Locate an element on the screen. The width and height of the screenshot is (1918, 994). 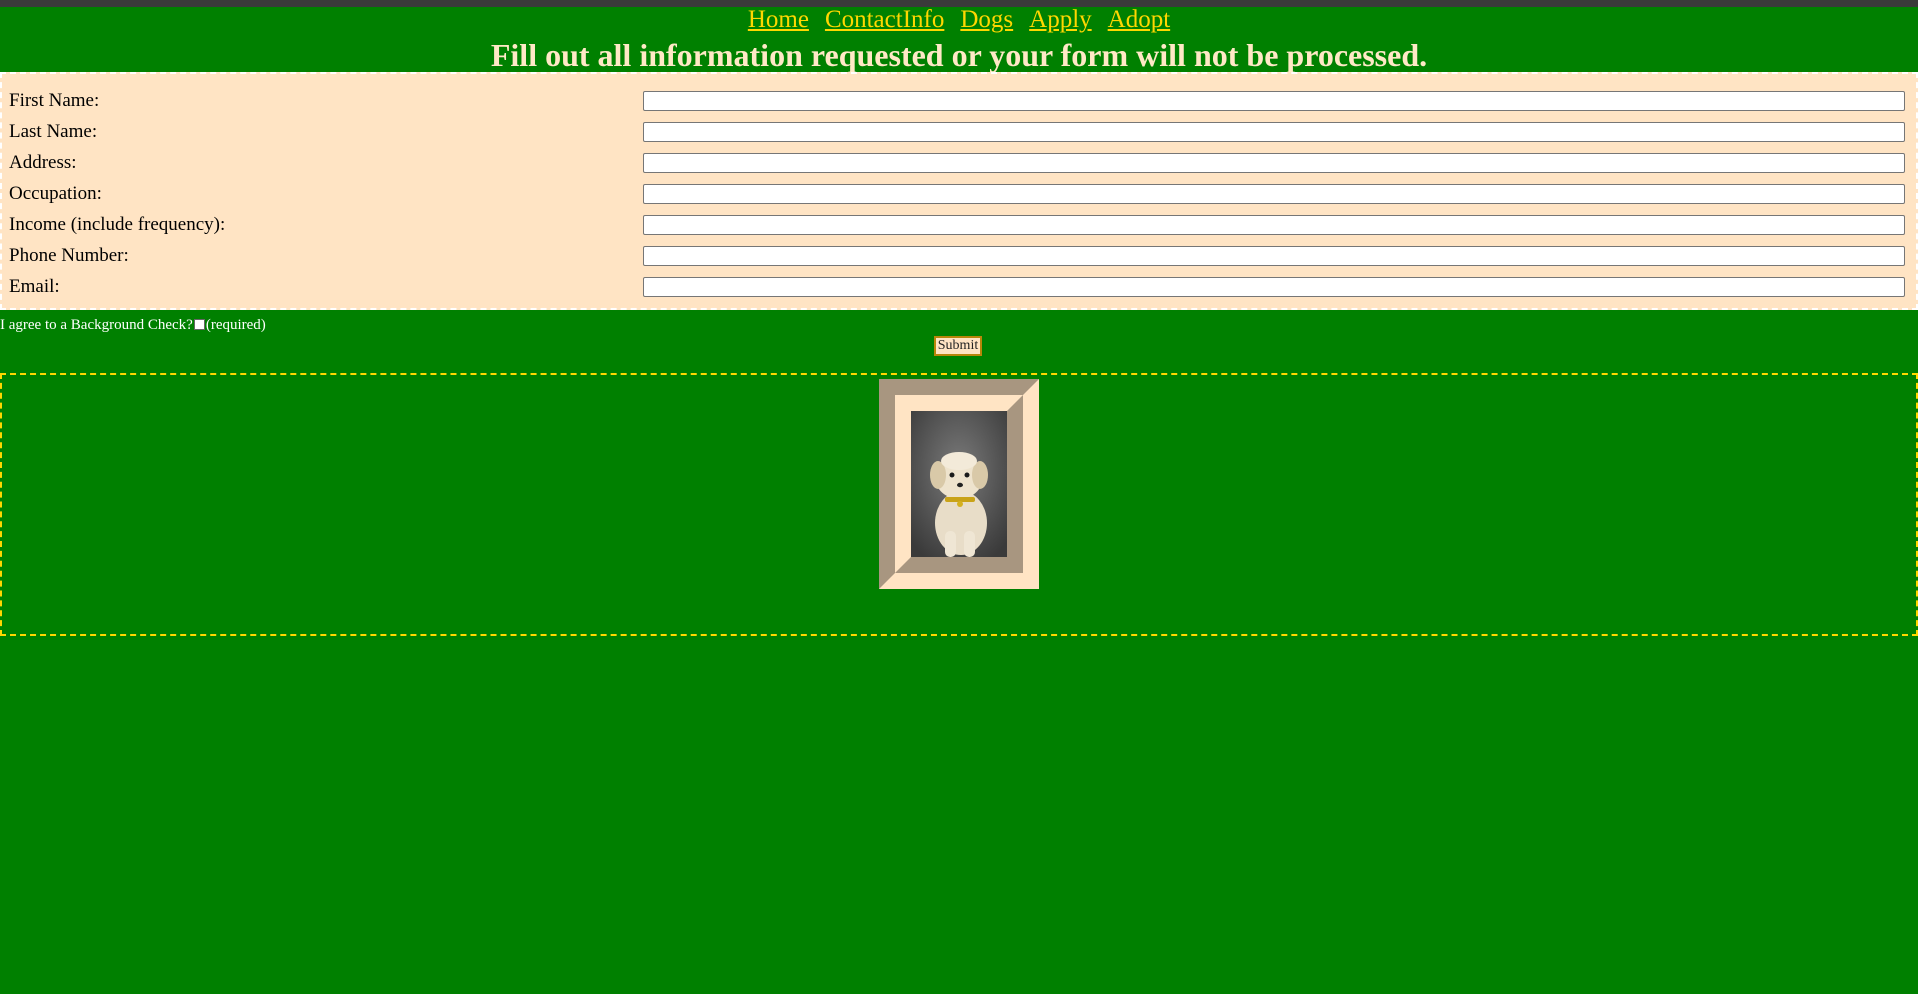
income-input is located at coordinates (1274, 225).